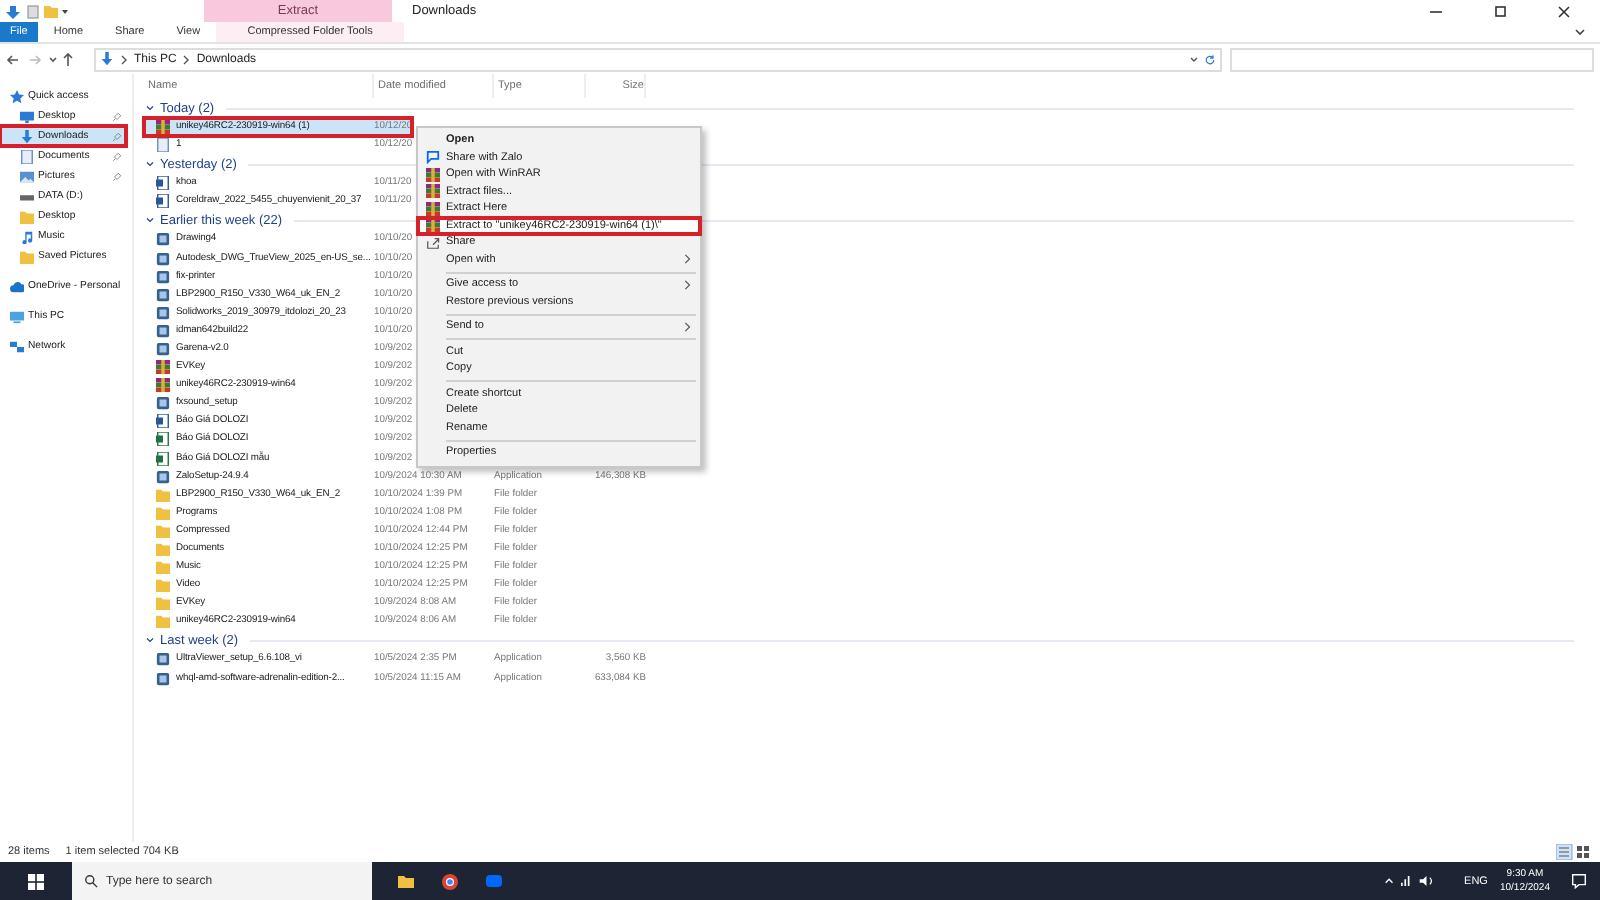 This screenshot has height=900, width=1600. I want to click on browser-icon, so click(450, 881).